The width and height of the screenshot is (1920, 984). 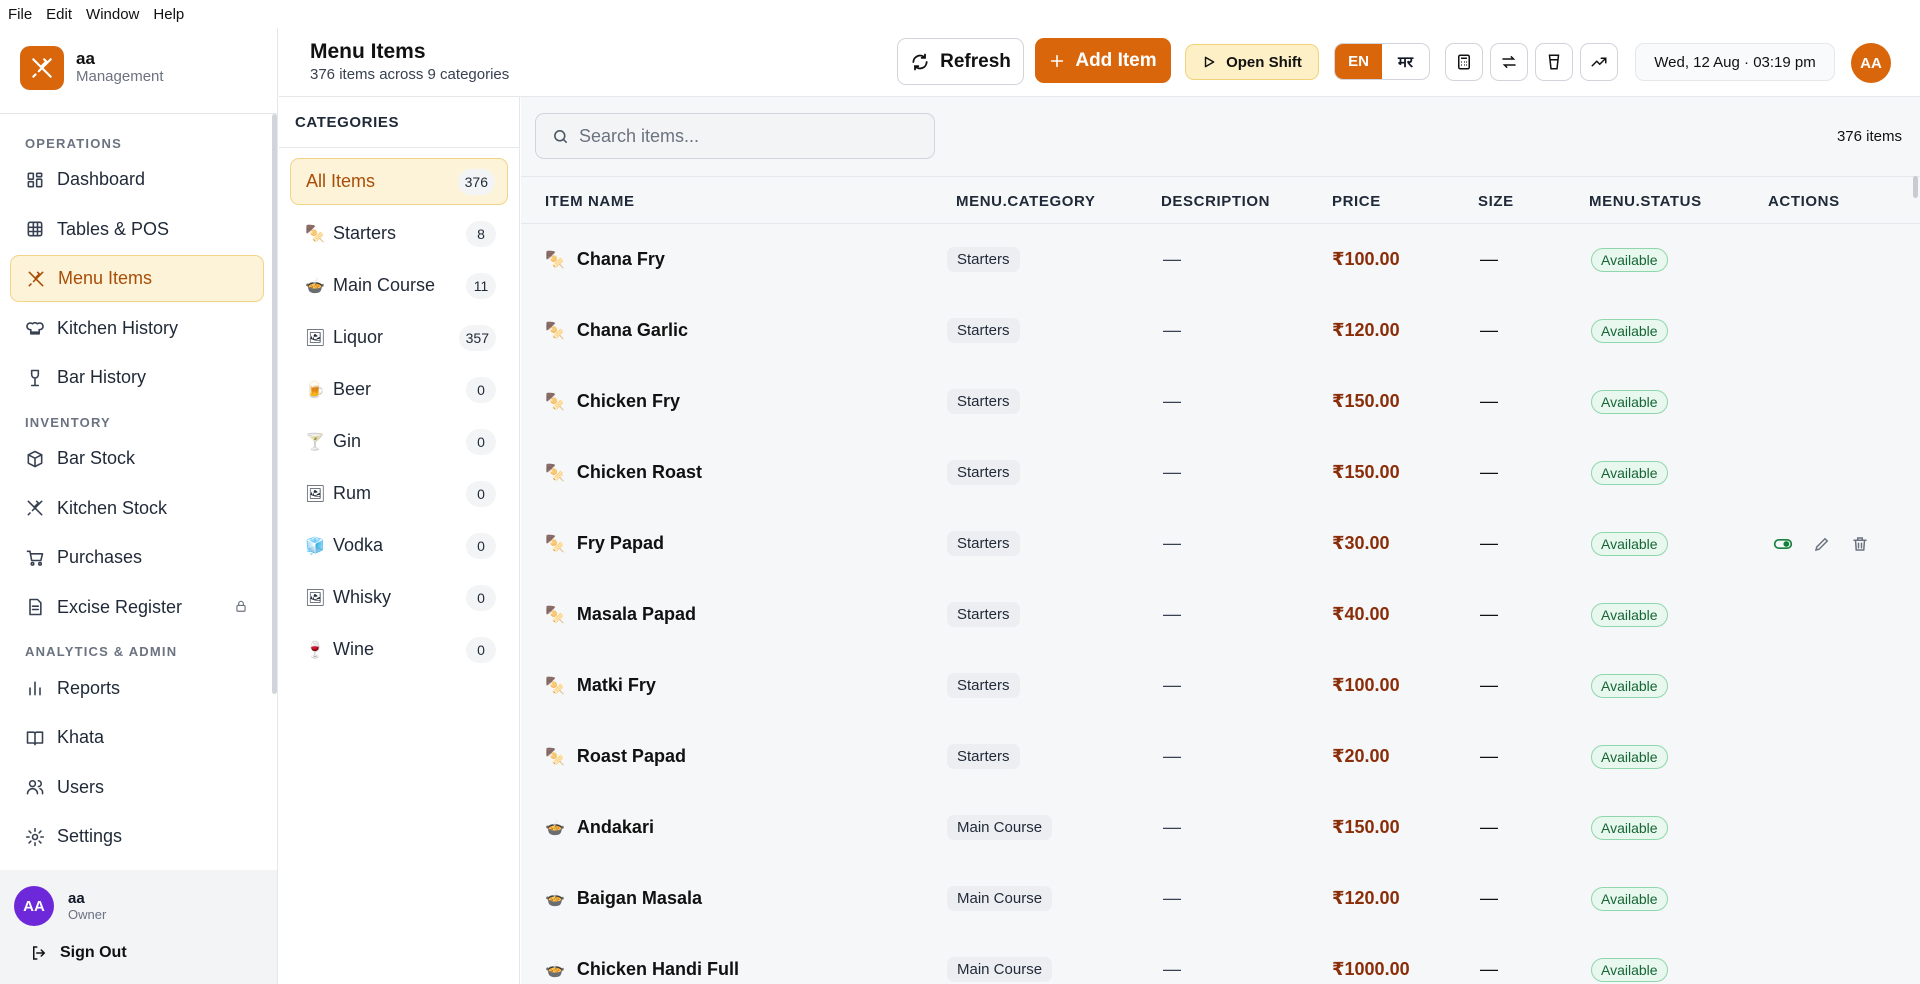 What do you see at coordinates (92, 68) in the screenshot?
I see `brand: aa Management` at bounding box center [92, 68].